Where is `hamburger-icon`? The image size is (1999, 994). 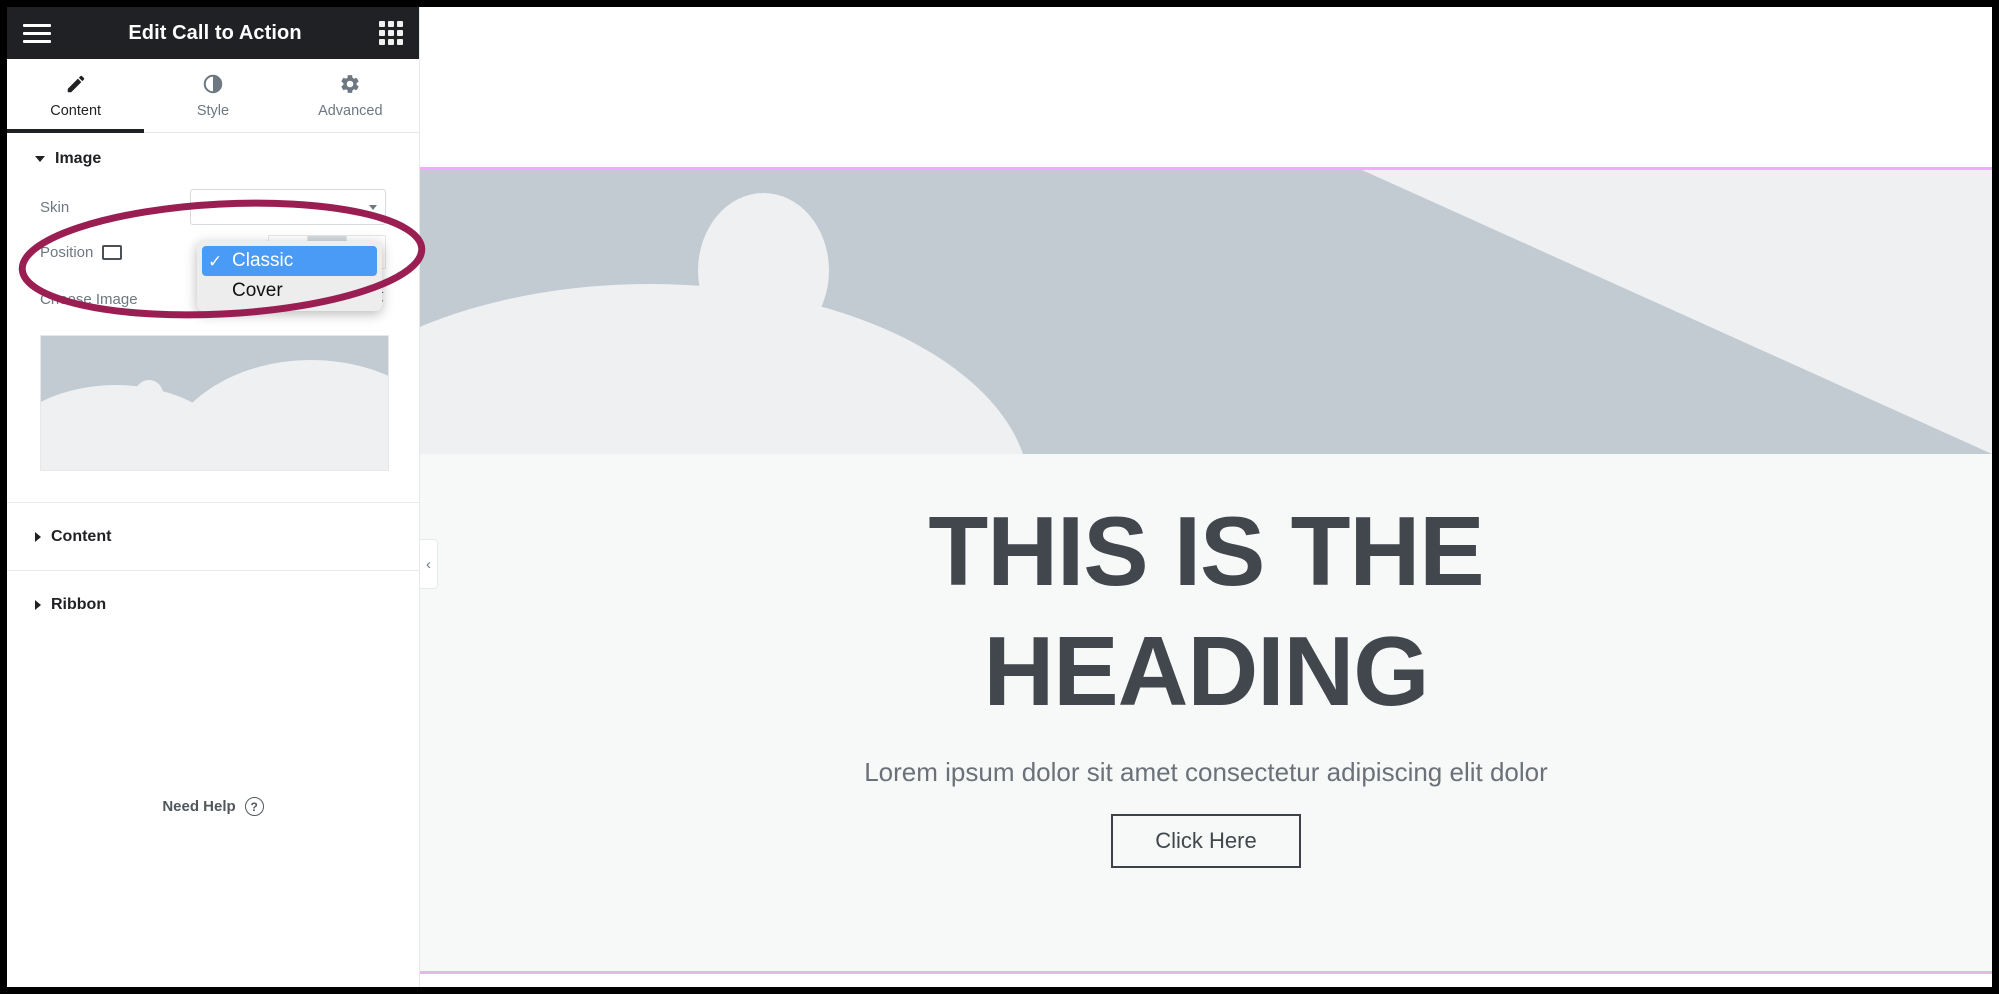 hamburger-icon is located at coordinates (37, 33).